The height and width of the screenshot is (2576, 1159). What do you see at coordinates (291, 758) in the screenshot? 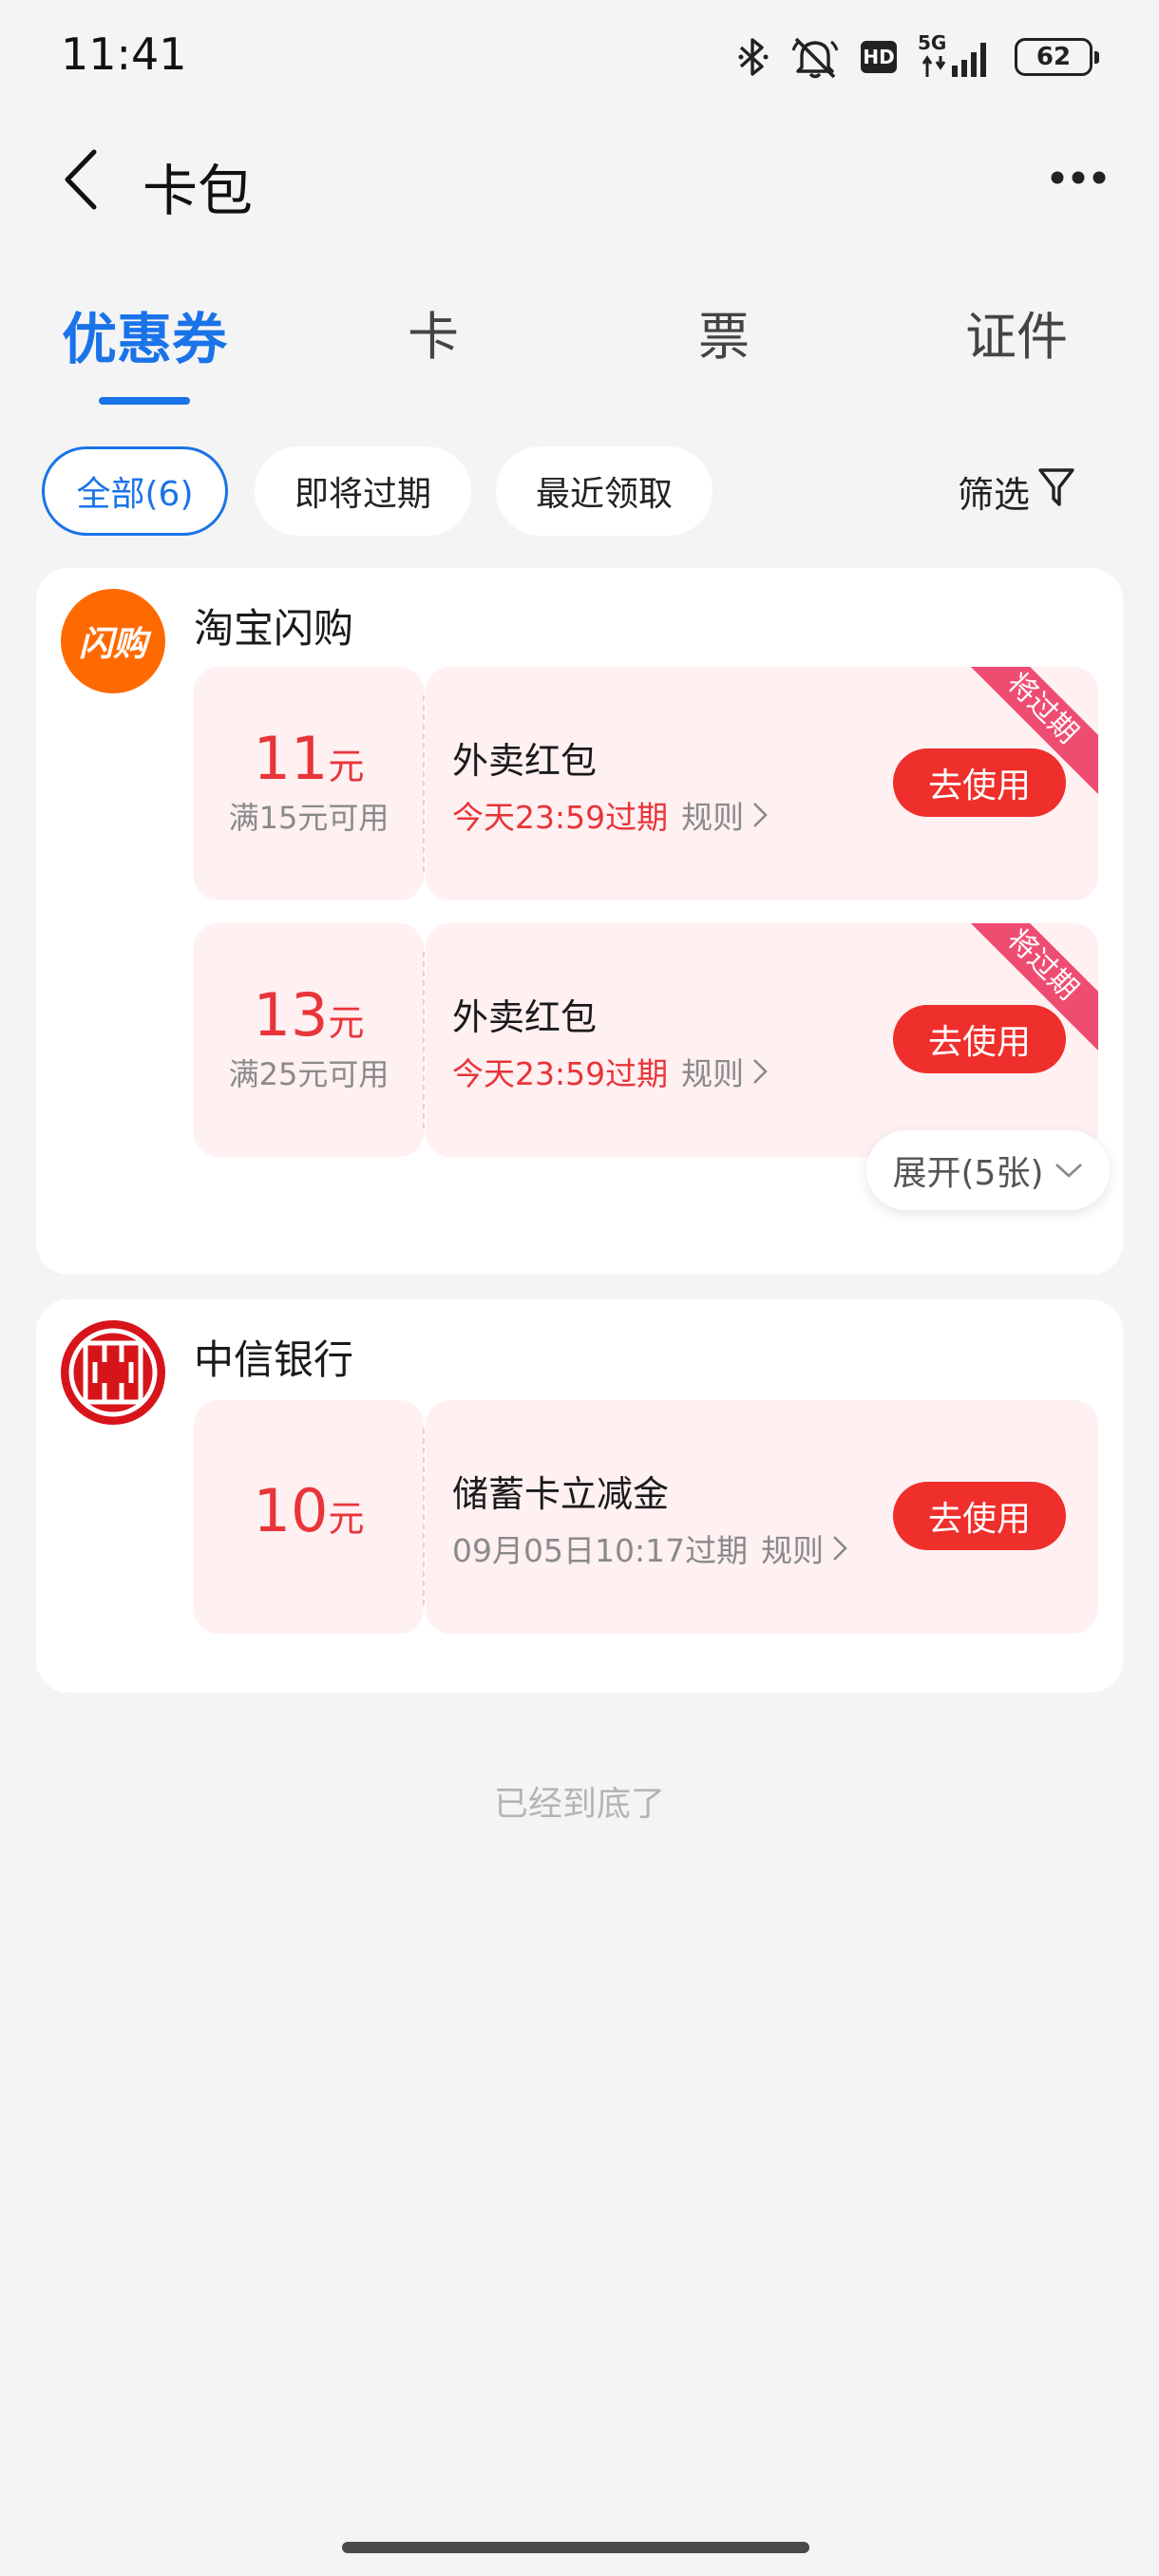
I see `amount-value: 11` at bounding box center [291, 758].